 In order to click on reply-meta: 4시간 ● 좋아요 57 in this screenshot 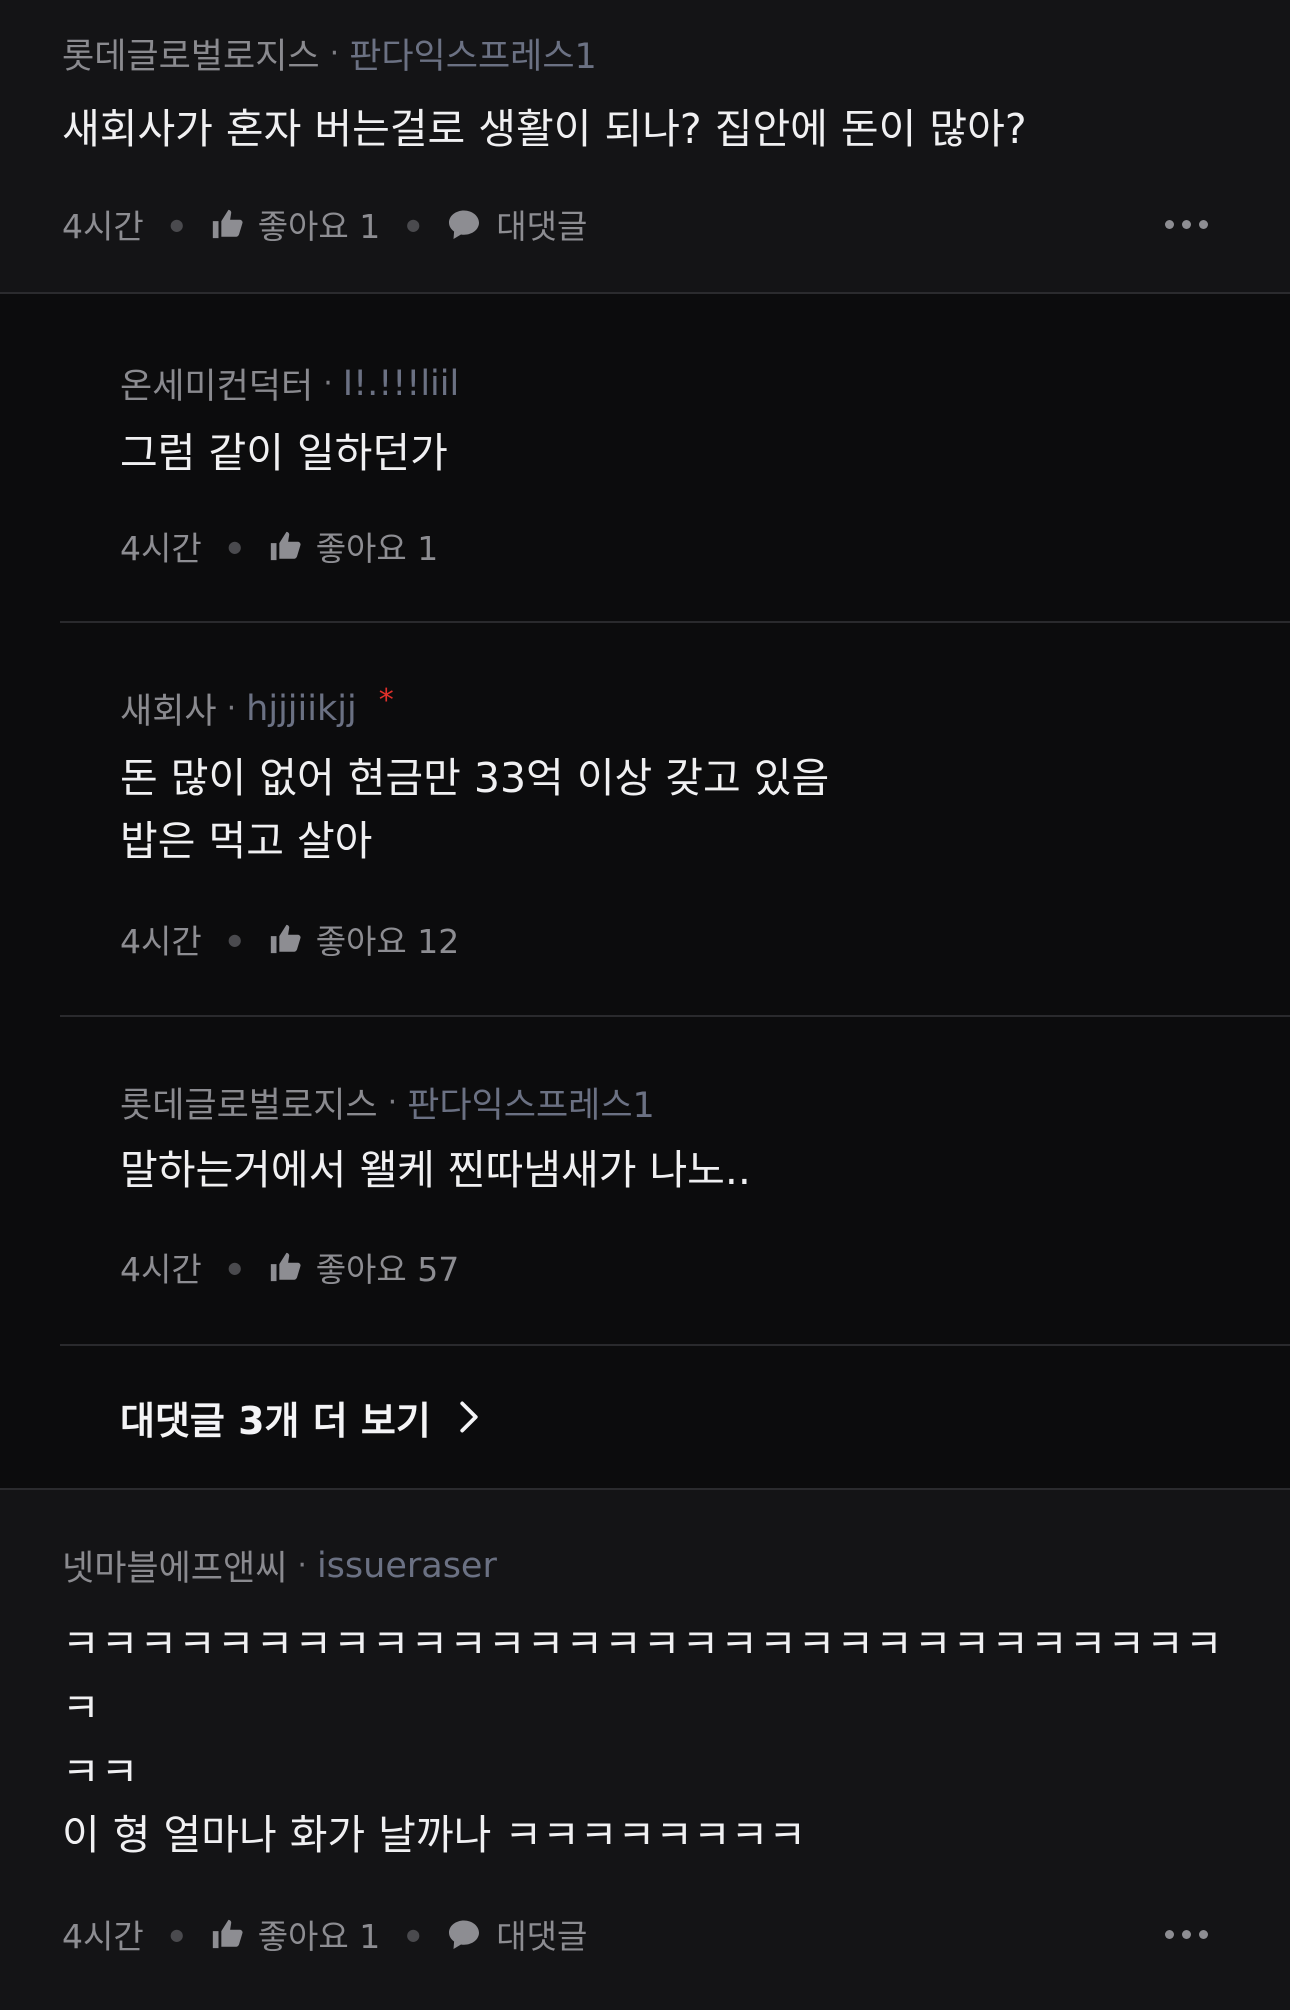, I will do `click(289, 1267)`.